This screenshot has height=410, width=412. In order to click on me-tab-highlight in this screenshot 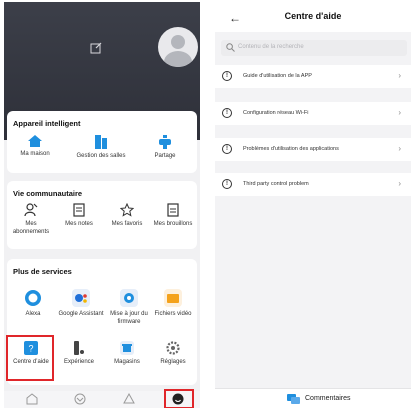, I will do `click(179, 398)`.